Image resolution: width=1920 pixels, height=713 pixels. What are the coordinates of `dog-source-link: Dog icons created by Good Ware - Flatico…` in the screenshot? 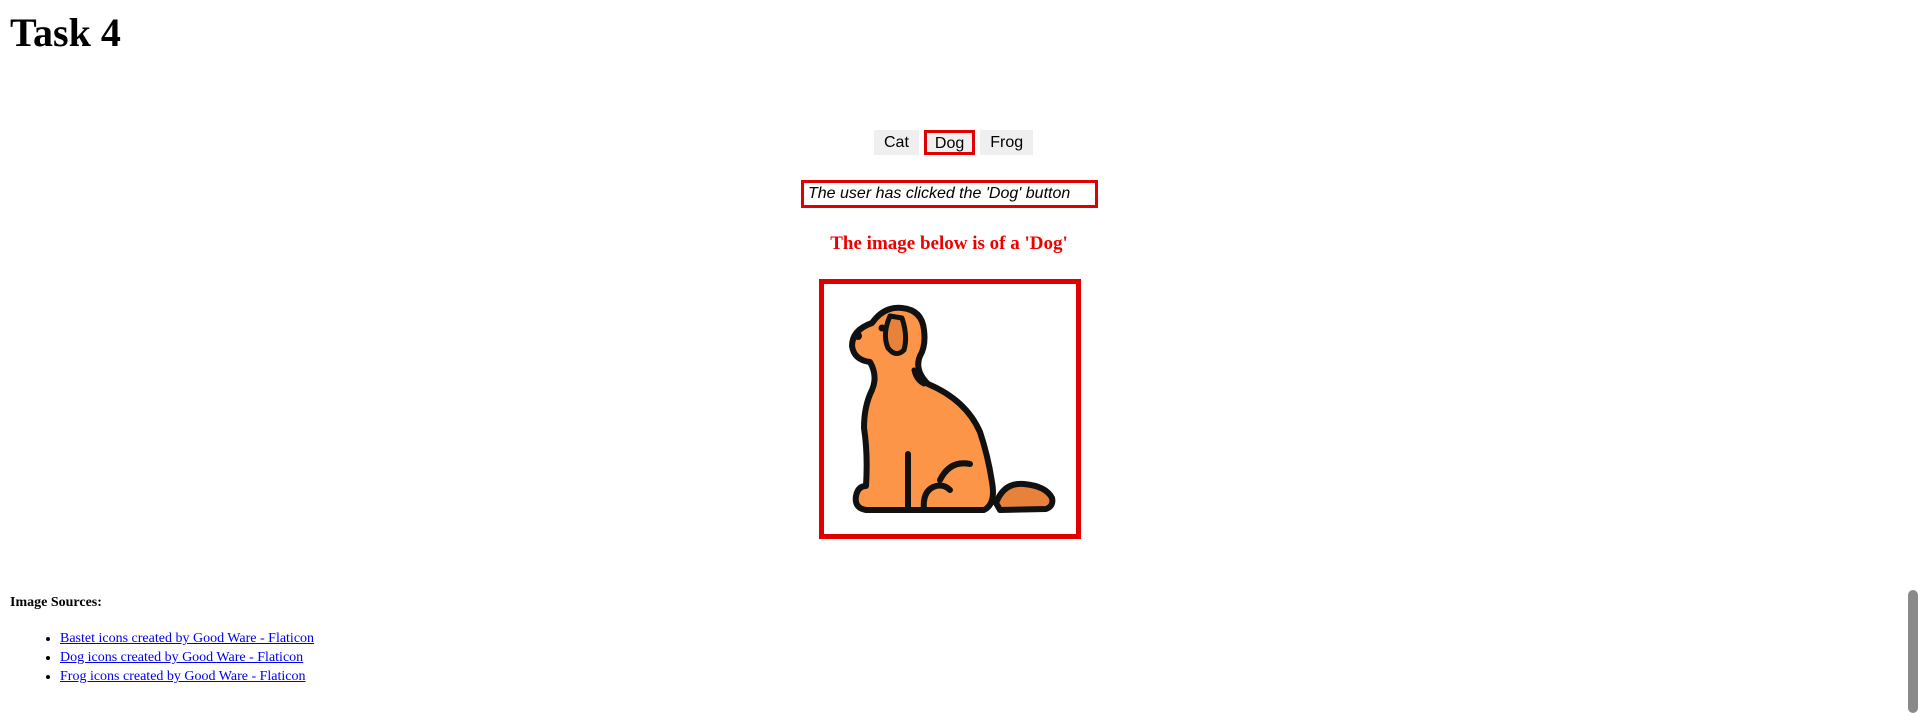 It's located at (181, 657).